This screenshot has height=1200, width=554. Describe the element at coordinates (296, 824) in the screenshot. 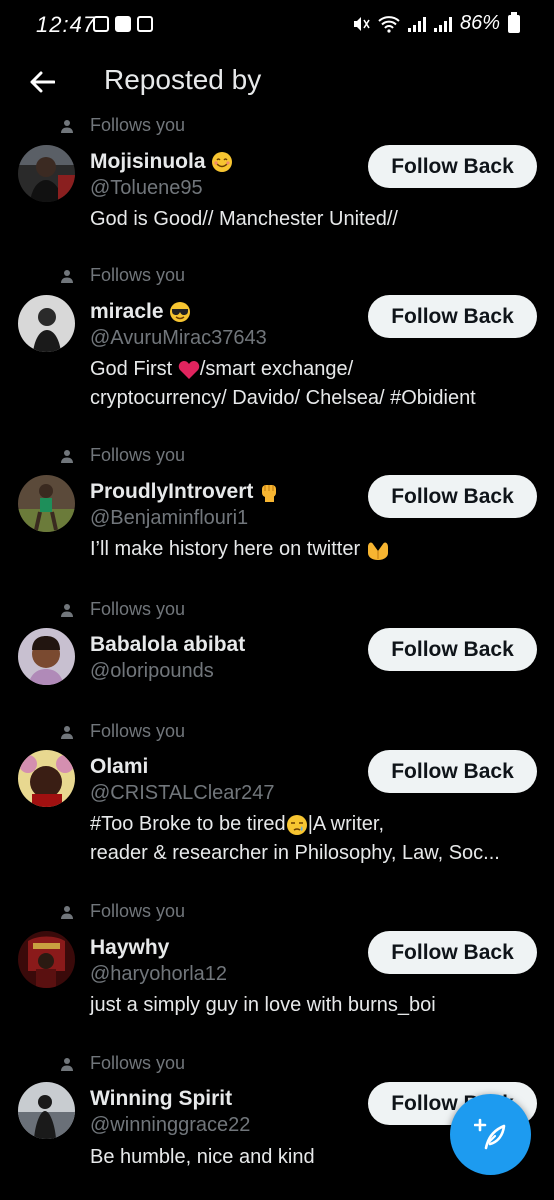

I see `sleepy-face-emoji-icon` at that location.